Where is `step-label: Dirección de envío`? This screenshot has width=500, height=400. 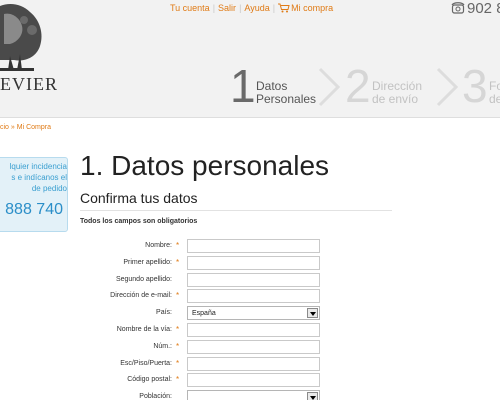
step-label: Dirección de envío is located at coordinates (397, 93).